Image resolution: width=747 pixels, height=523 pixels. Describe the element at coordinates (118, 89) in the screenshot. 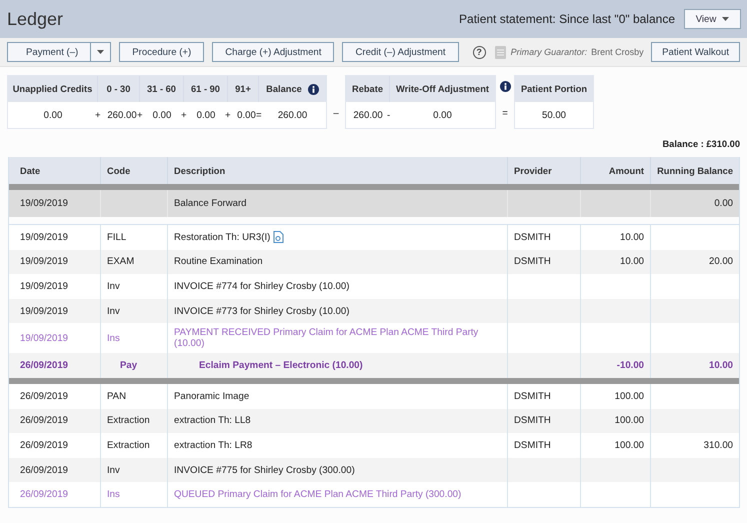

I see `column-header: 0 - 30` at that location.